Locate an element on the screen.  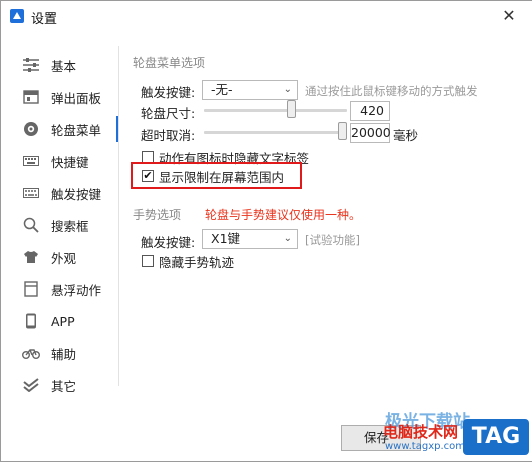
watermark-url: www.tagxp.com is located at coordinates (425, 446).